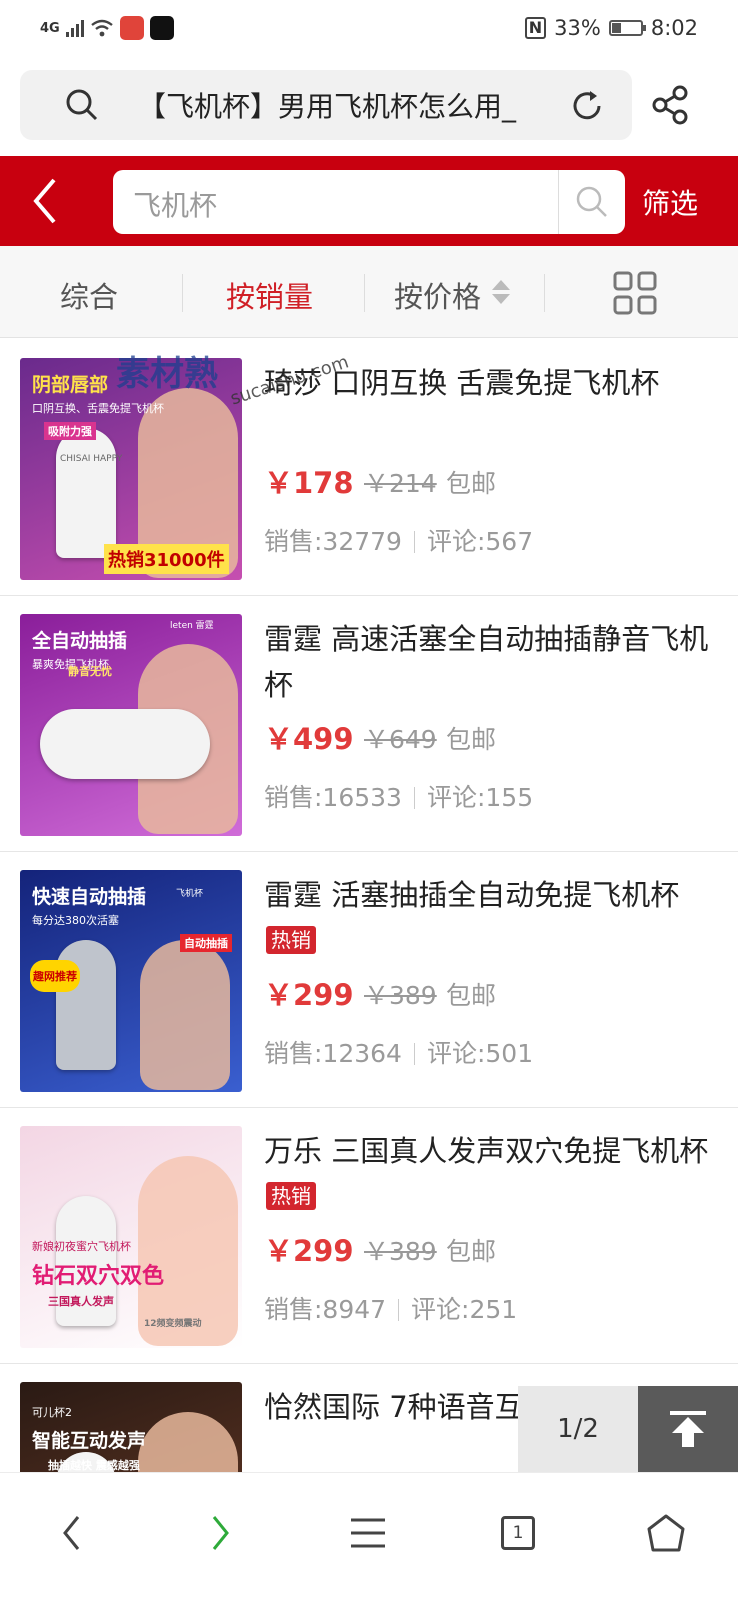  Describe the element at coordinates (89, 897) in the screenshot. I see `product-image-headline: 快速自动抽插` at that location.